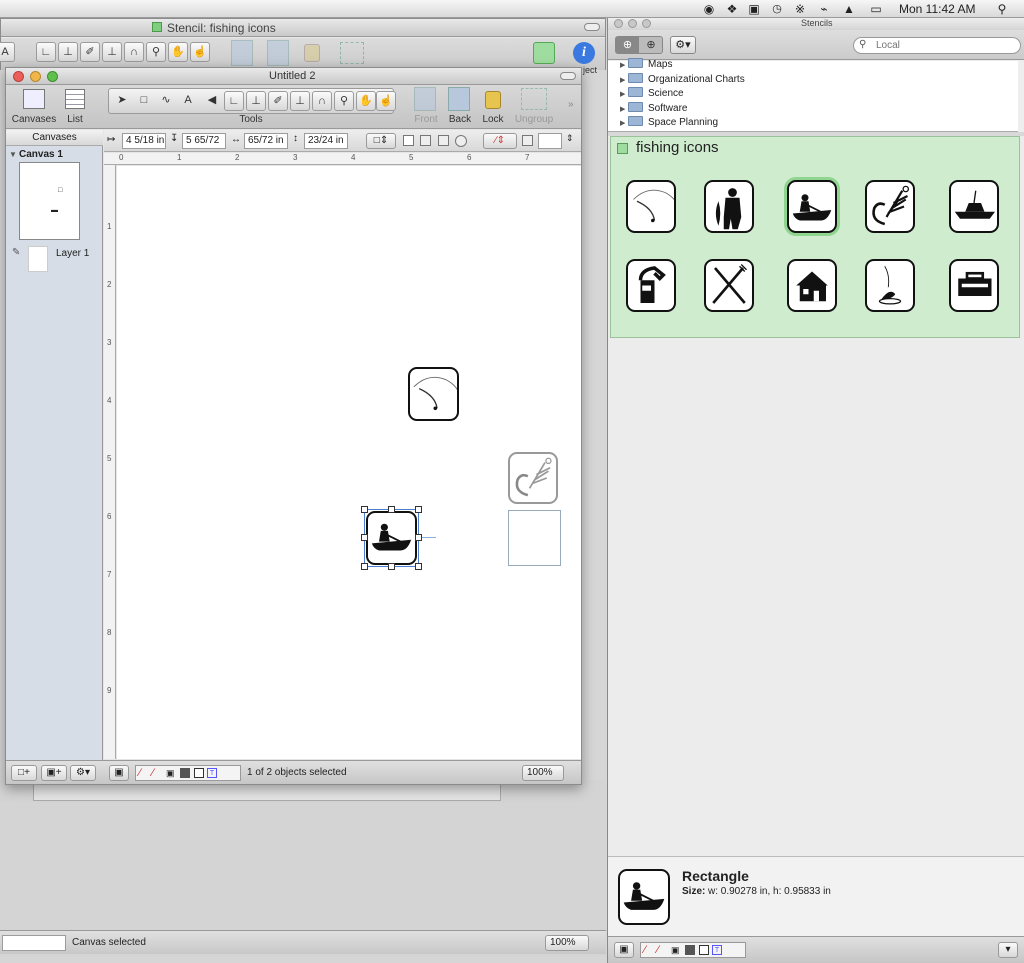 The width and height of the screenshot is (1024, 963). Describe the element at coordinates (242, 53) in the screenshot. I see `bring-front-icon` at that location.